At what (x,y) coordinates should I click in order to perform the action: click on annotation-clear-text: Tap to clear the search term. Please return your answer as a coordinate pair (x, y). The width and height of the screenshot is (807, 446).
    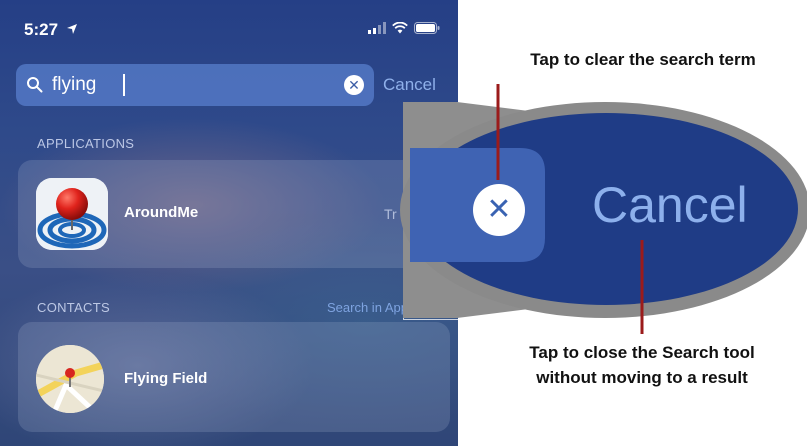
    Looking at the image, I should click on (643, 59).